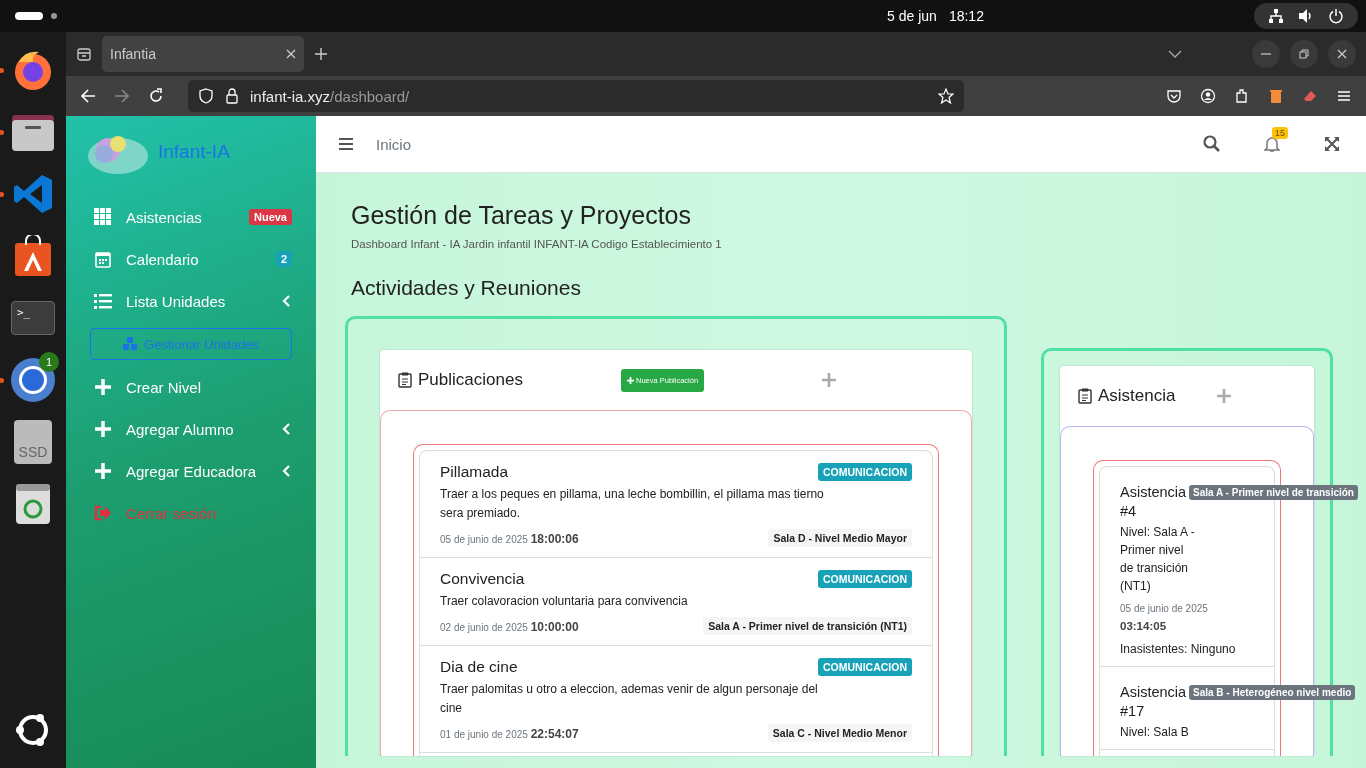 Image resolution: width=1366 pixels, height=768 pixels. Describe the element at coordinates (330, 96) in the screenshot. I see `url-text: infant-ia.xyz/dashboard/` at that location.